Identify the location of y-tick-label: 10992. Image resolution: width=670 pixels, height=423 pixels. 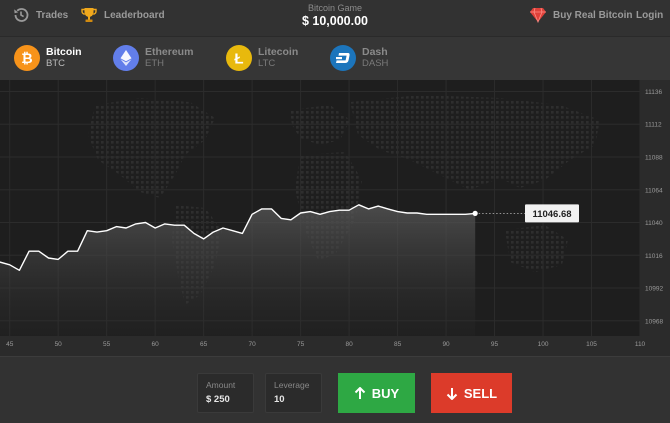
(654, 289).